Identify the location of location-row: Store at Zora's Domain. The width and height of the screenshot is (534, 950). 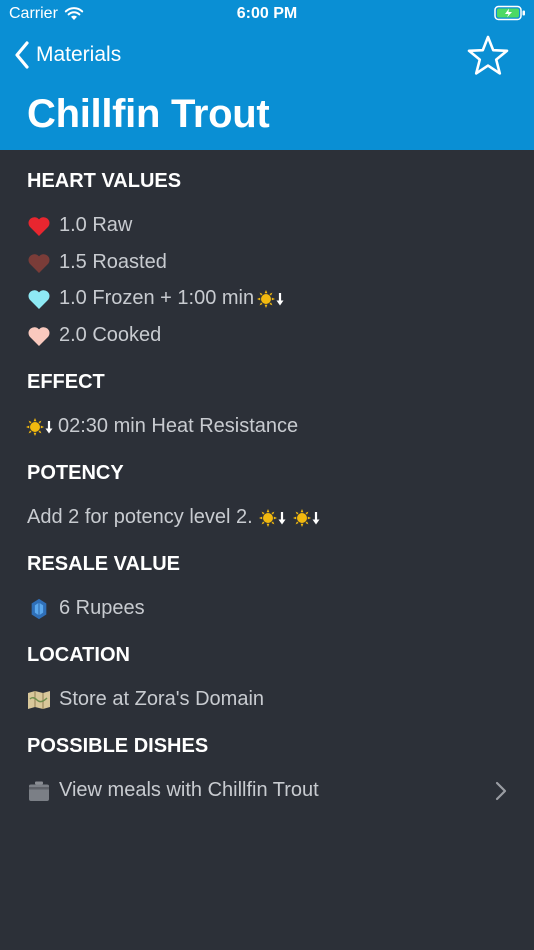
(145, 699).